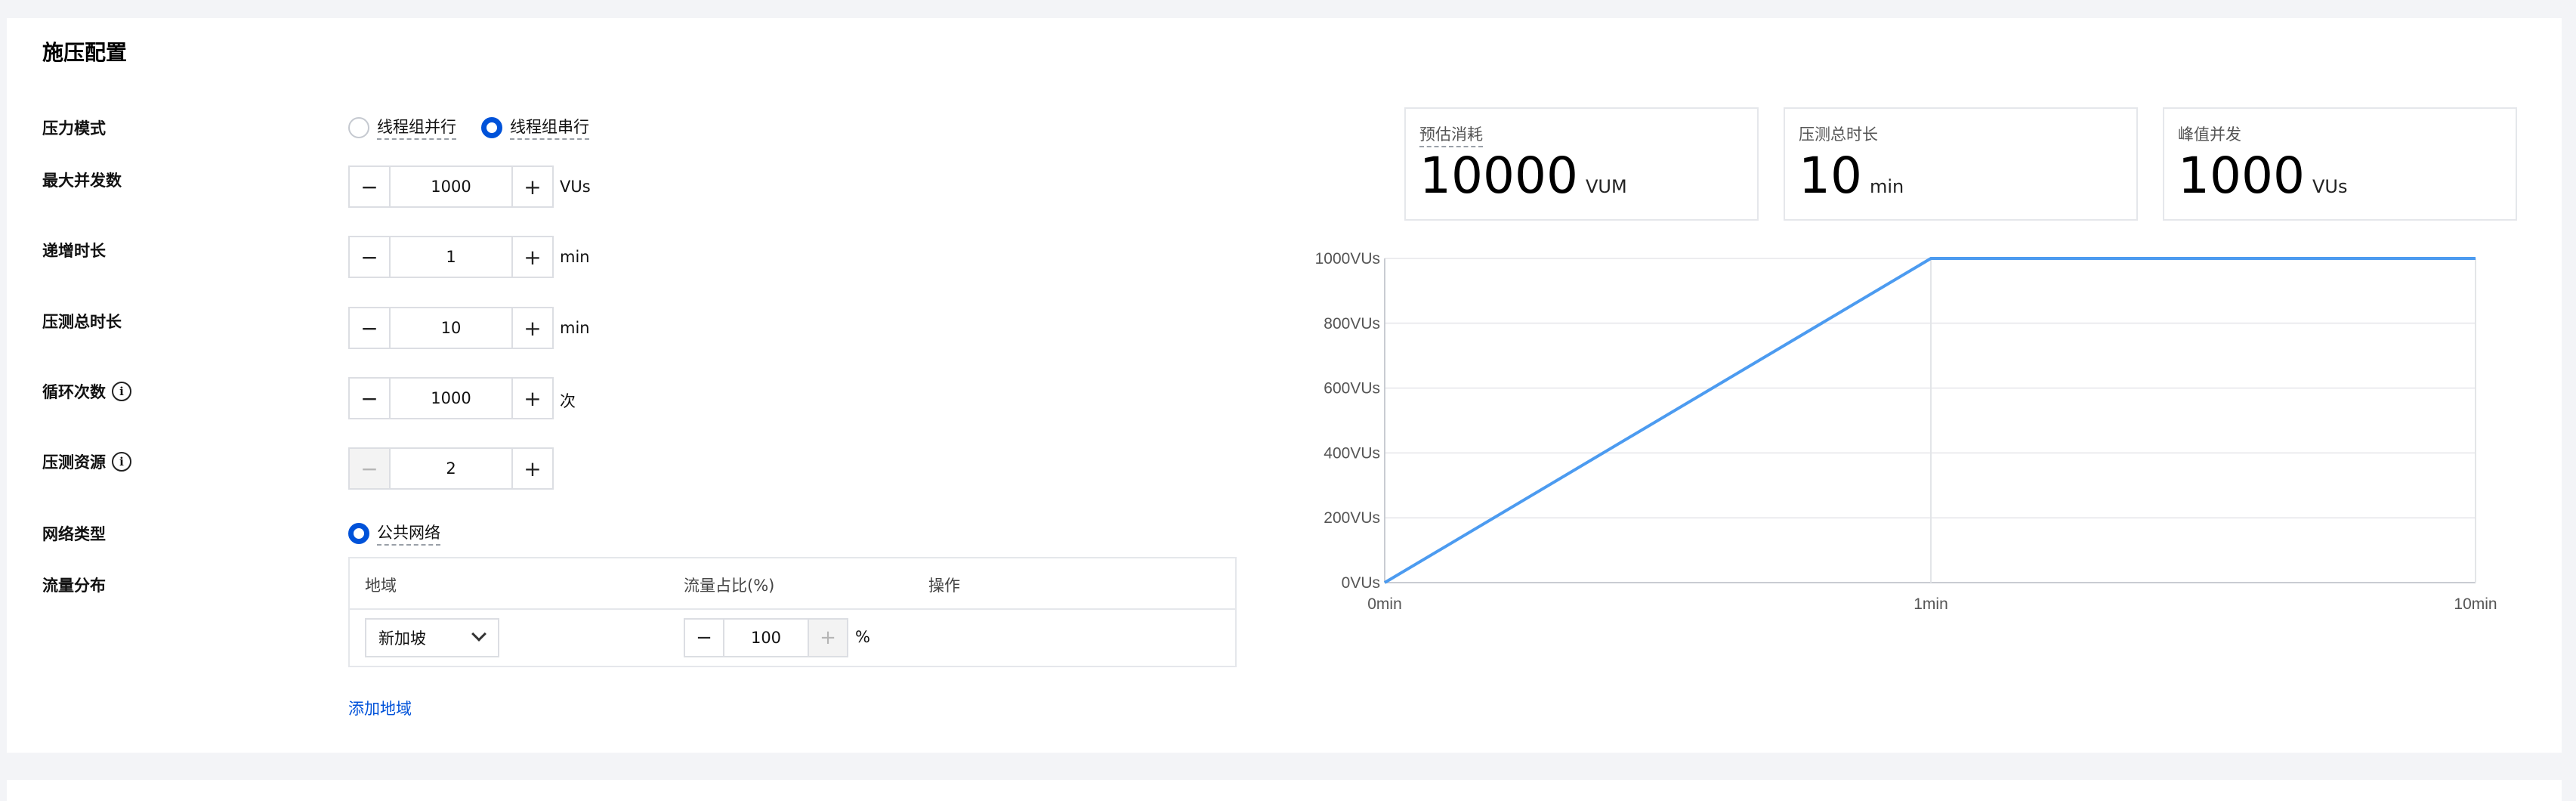 Image resolution: width=2576 pixels, height=801 pixels. I want to click on stat-value: 1000 VUs, so click(2262, 176).